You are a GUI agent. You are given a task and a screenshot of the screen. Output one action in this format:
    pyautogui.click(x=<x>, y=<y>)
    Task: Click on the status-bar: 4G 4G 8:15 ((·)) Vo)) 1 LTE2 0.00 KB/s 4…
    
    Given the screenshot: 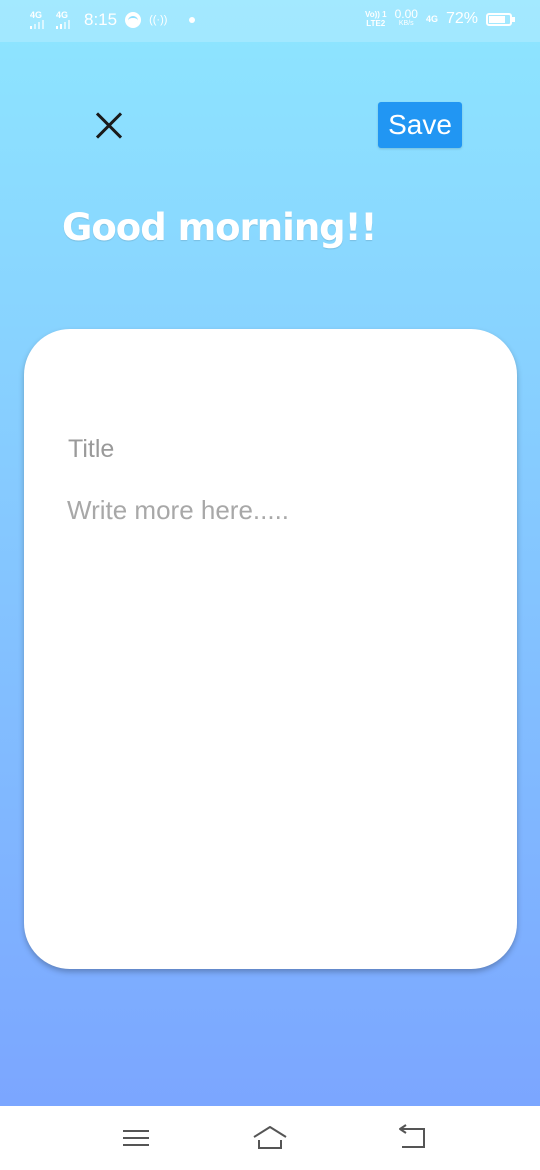 What is the action you would take?
    pyautogui.click(x=270, y=21)
    